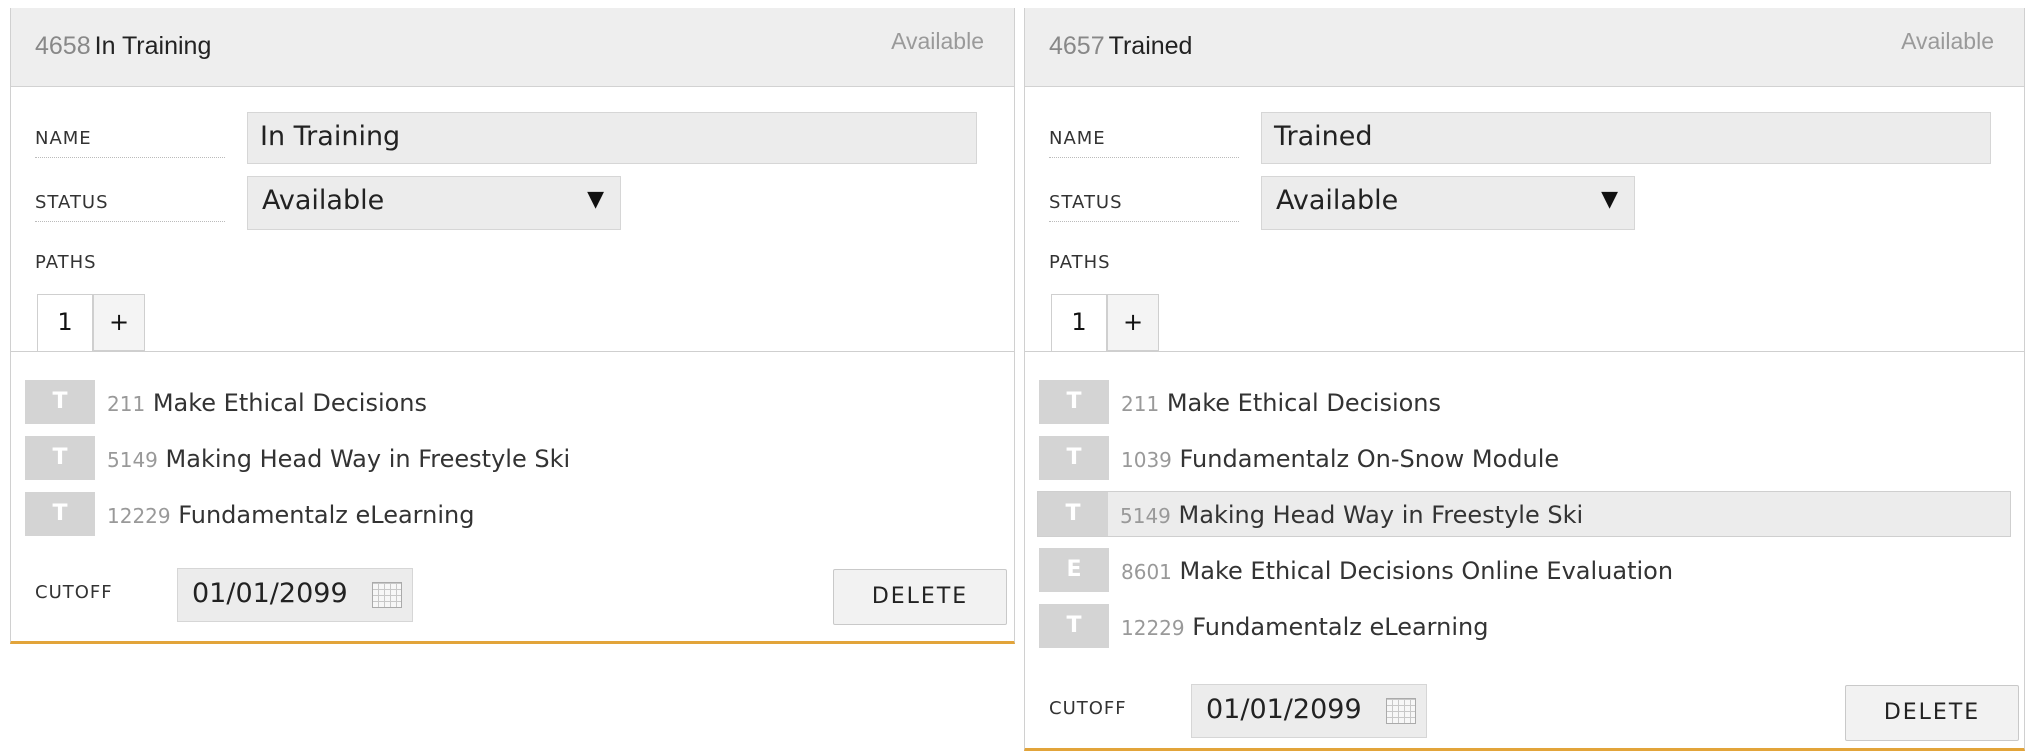 This screenshot has width=2025, height=751. I want to click on item-number: 8601, so click(1146, 572).